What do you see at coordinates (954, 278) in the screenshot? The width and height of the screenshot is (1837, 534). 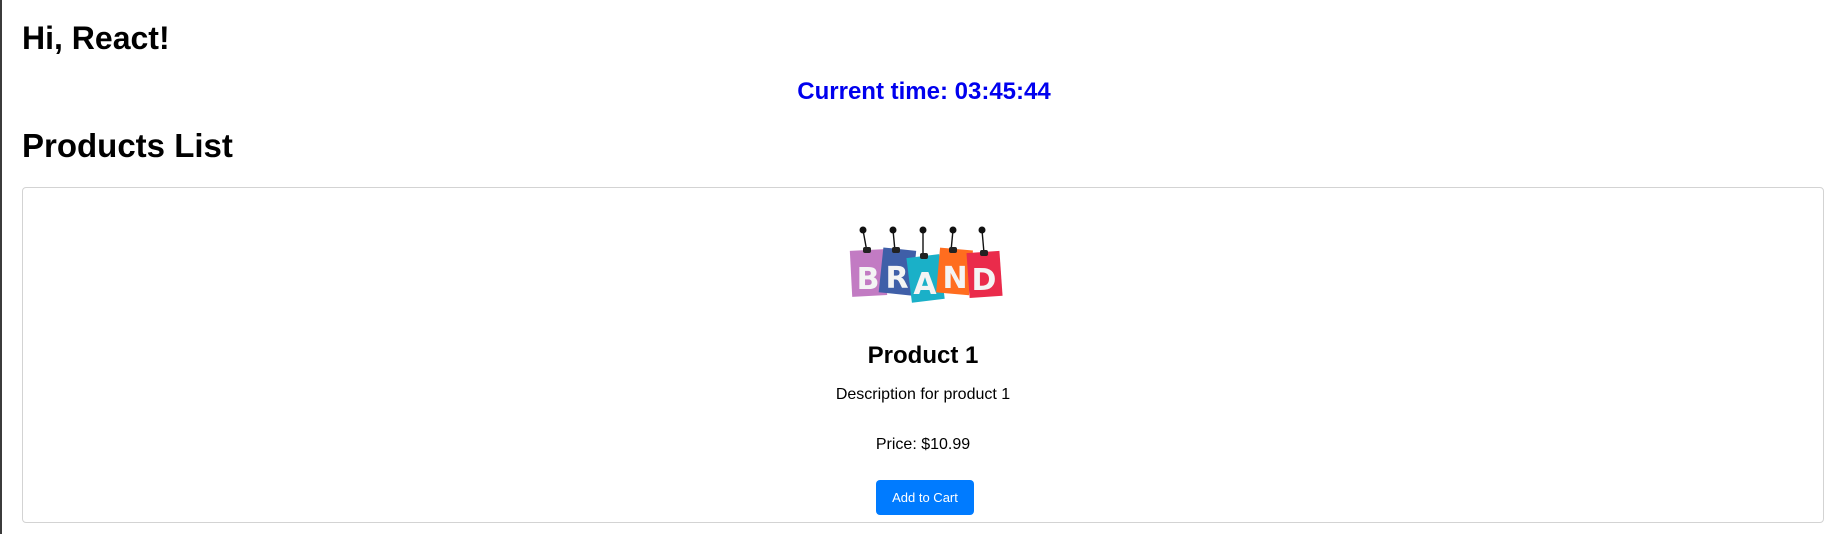 I see `svg-text: N` at bounding box center [954, 278].